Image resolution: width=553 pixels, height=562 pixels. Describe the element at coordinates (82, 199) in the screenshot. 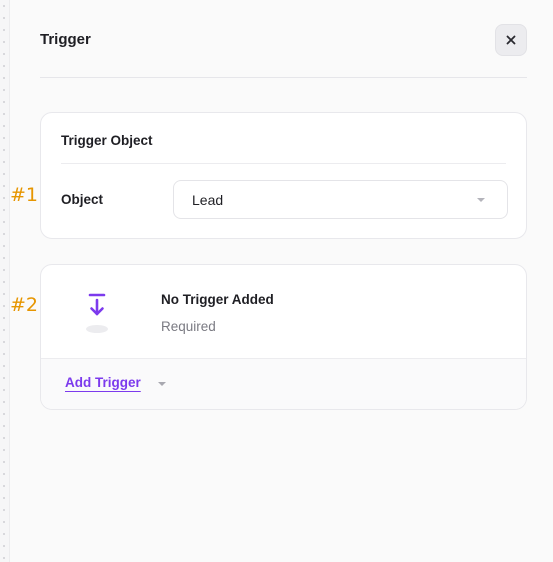

I see `object-field-label: Object` at that location.